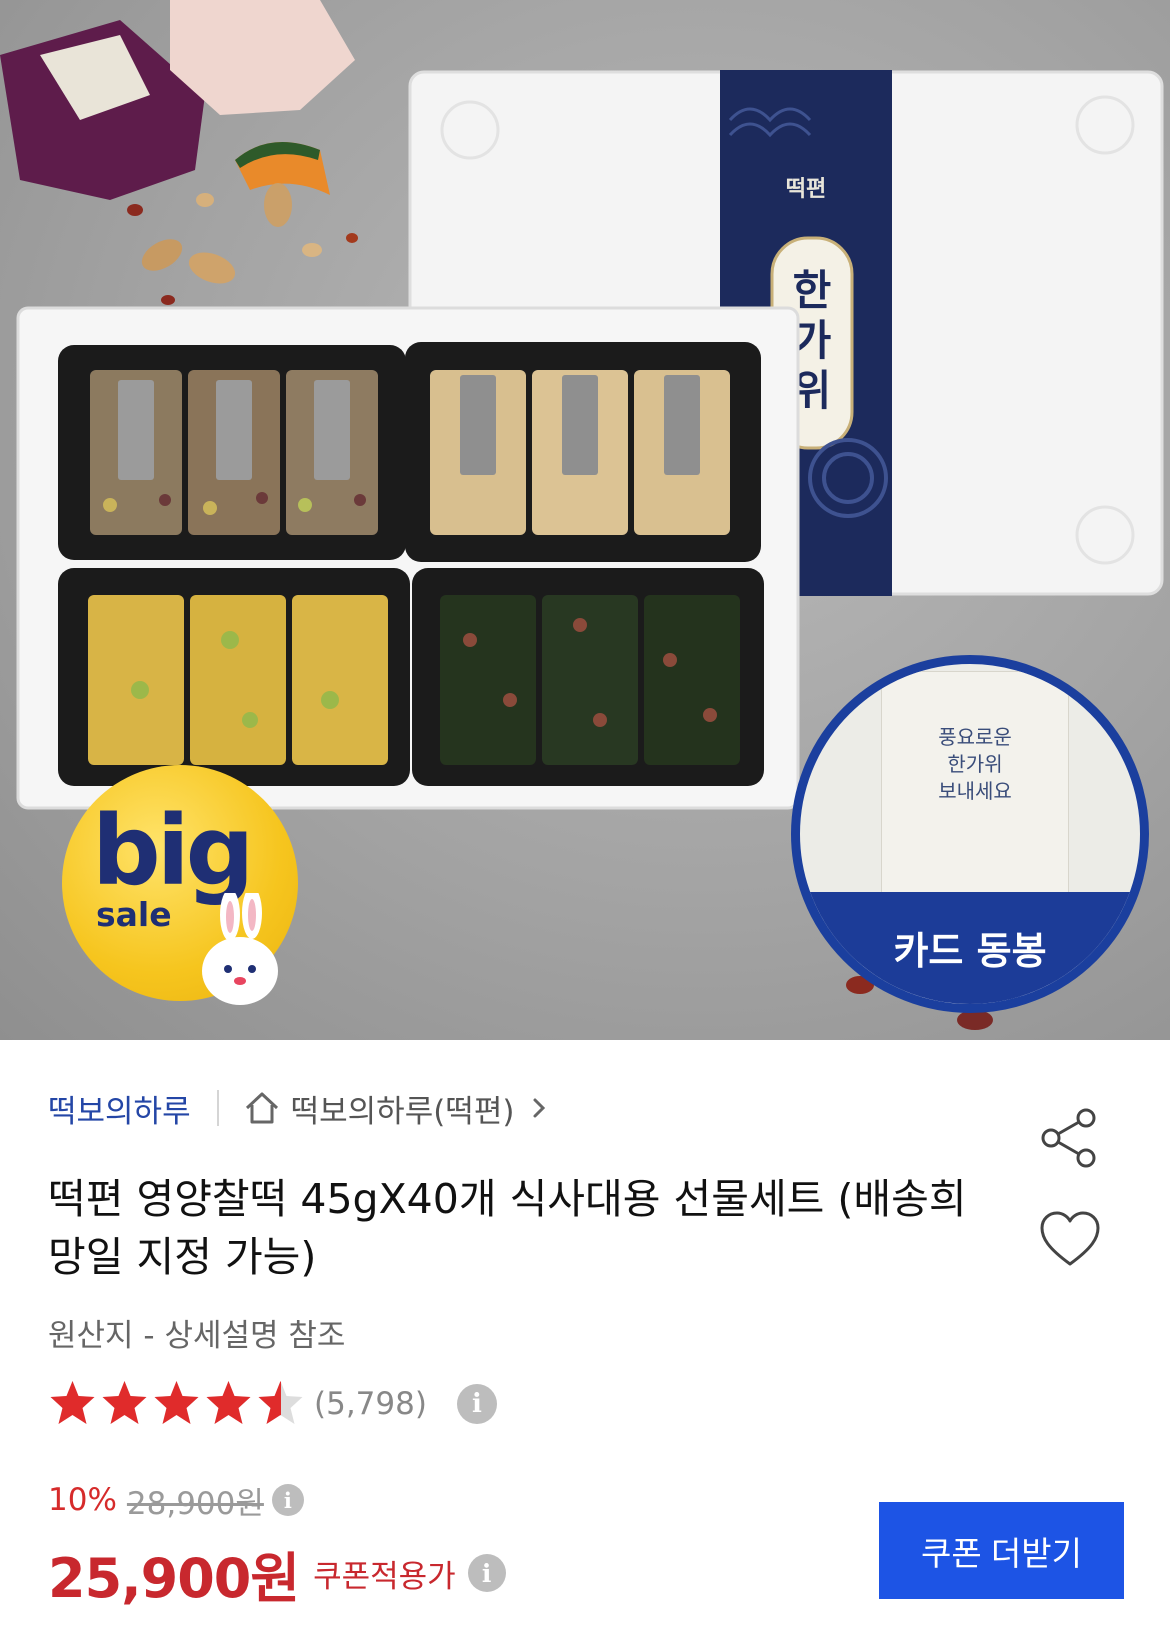  Describe the element at coordinates (975, 764) in the screenshot. I see `card-line-2: 한가위` at that location.